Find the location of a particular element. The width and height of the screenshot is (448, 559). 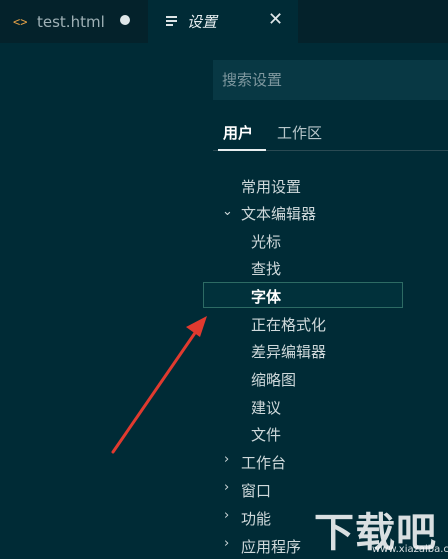

watermark-domain: www.xiazaiba.com is located at coordinates (410, 549).